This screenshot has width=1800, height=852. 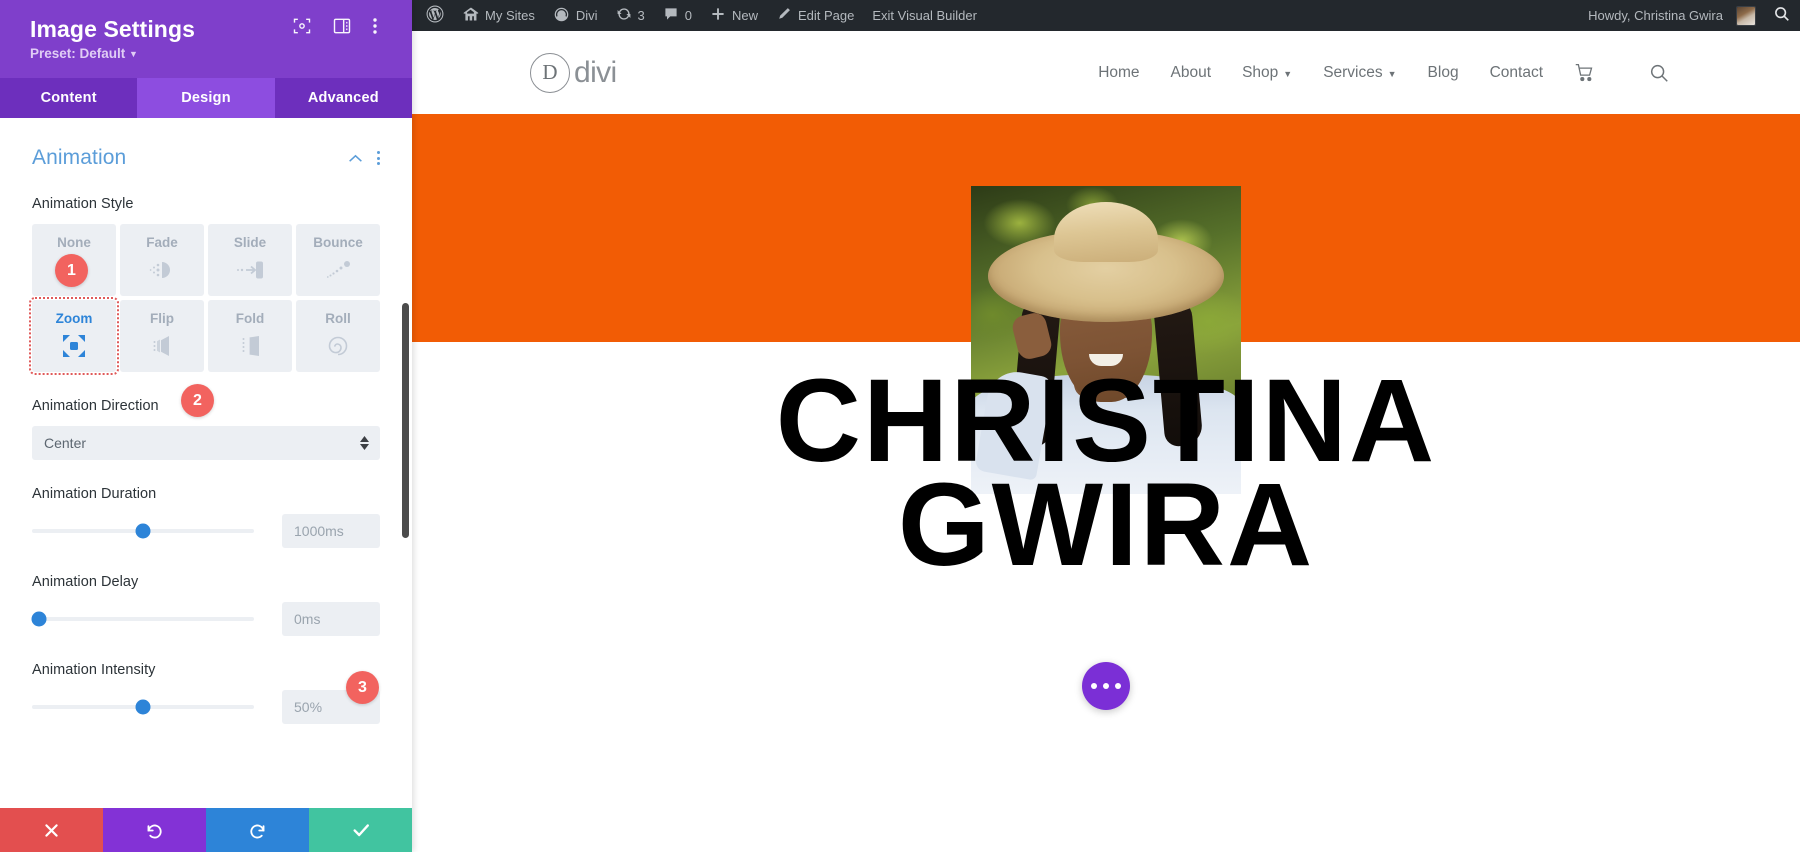 I want to click on animation-direction-select: Center, so click(x=206, y=443).